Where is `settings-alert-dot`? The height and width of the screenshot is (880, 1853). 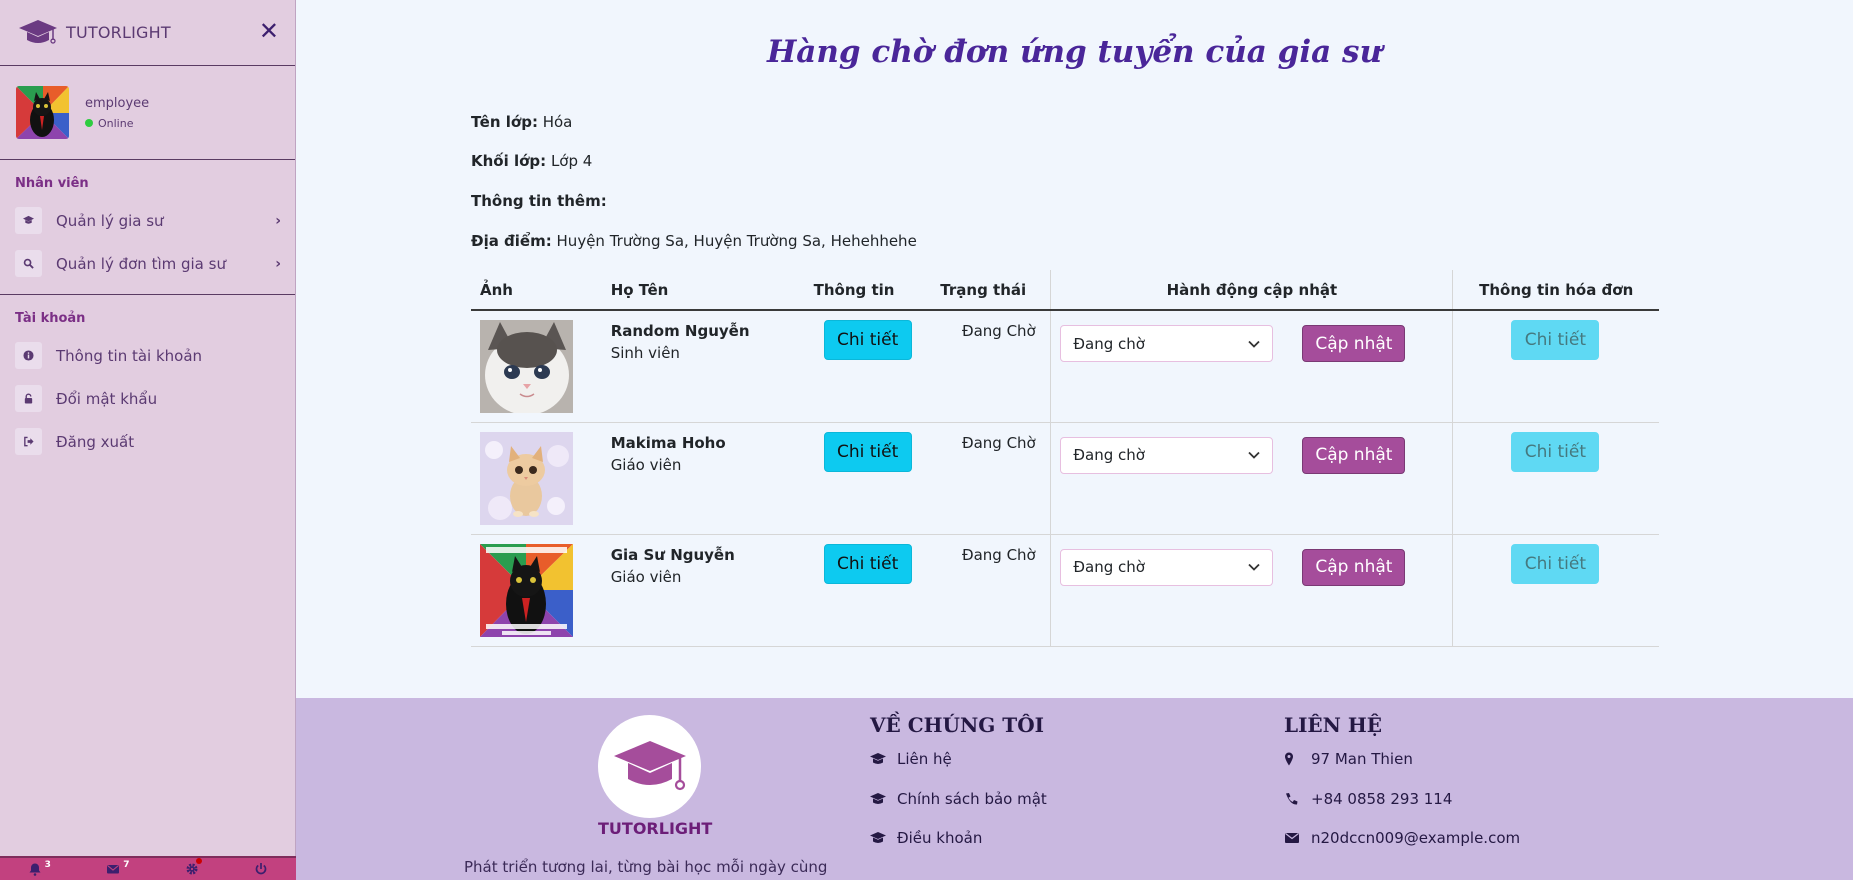 settings-alert-dot is located at coordinates (198, 861).